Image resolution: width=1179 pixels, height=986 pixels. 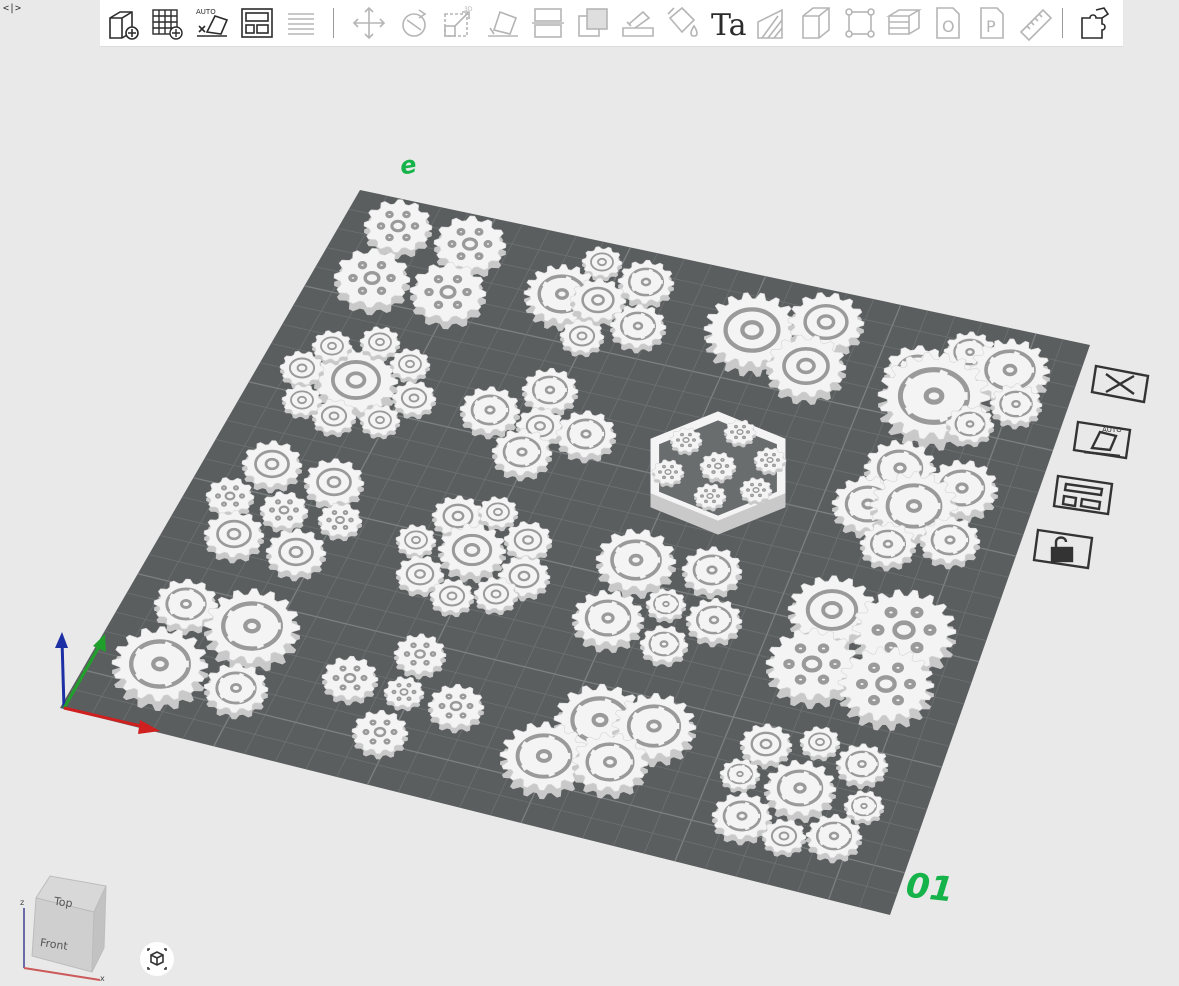 I want to click on auto-orient-plate-icon: AUTO, so click(x=1102, y=440).